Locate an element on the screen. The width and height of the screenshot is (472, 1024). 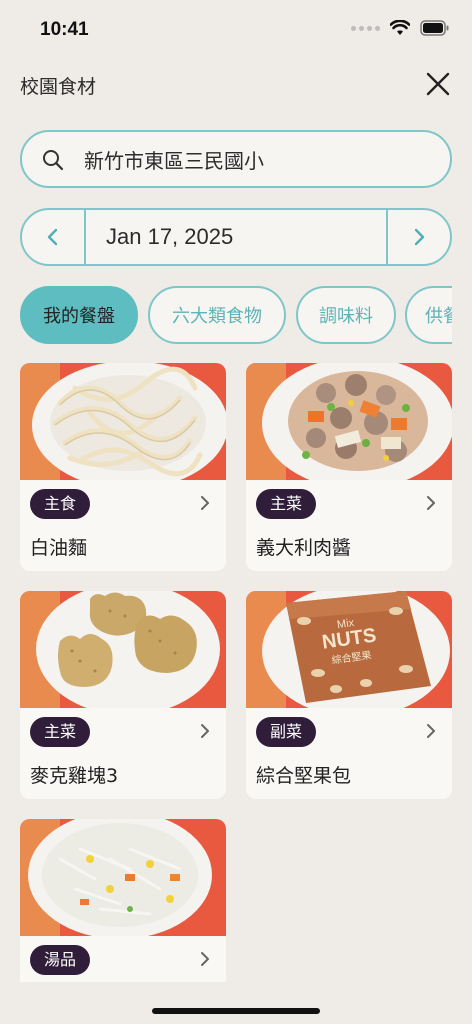
close-button is located at coordinates (438, 84).